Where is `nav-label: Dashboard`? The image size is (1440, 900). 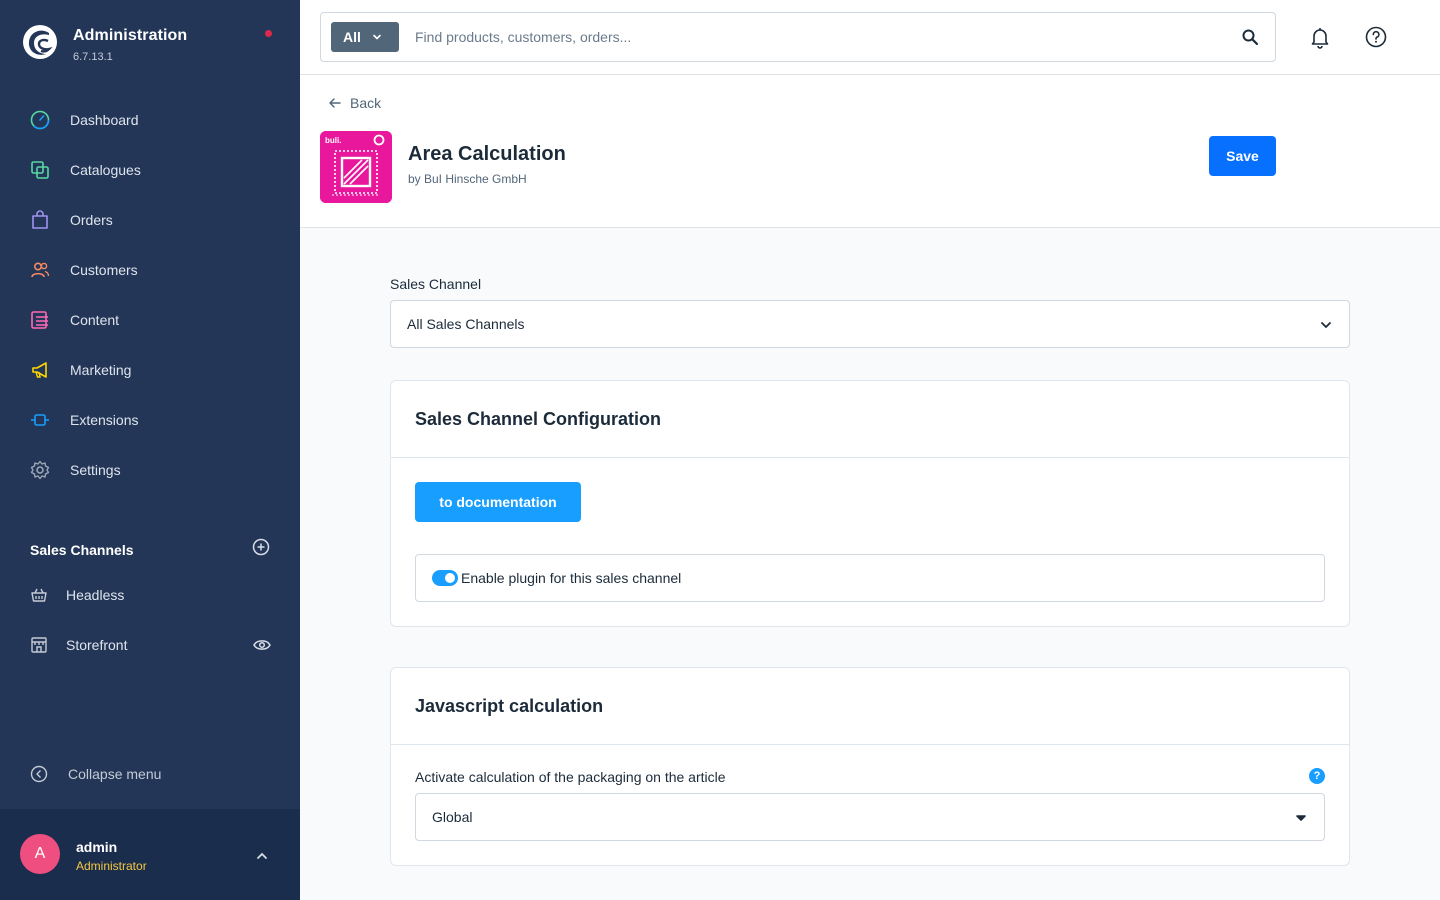 nav-label: Dashboard is located at coordinates (104, 120).